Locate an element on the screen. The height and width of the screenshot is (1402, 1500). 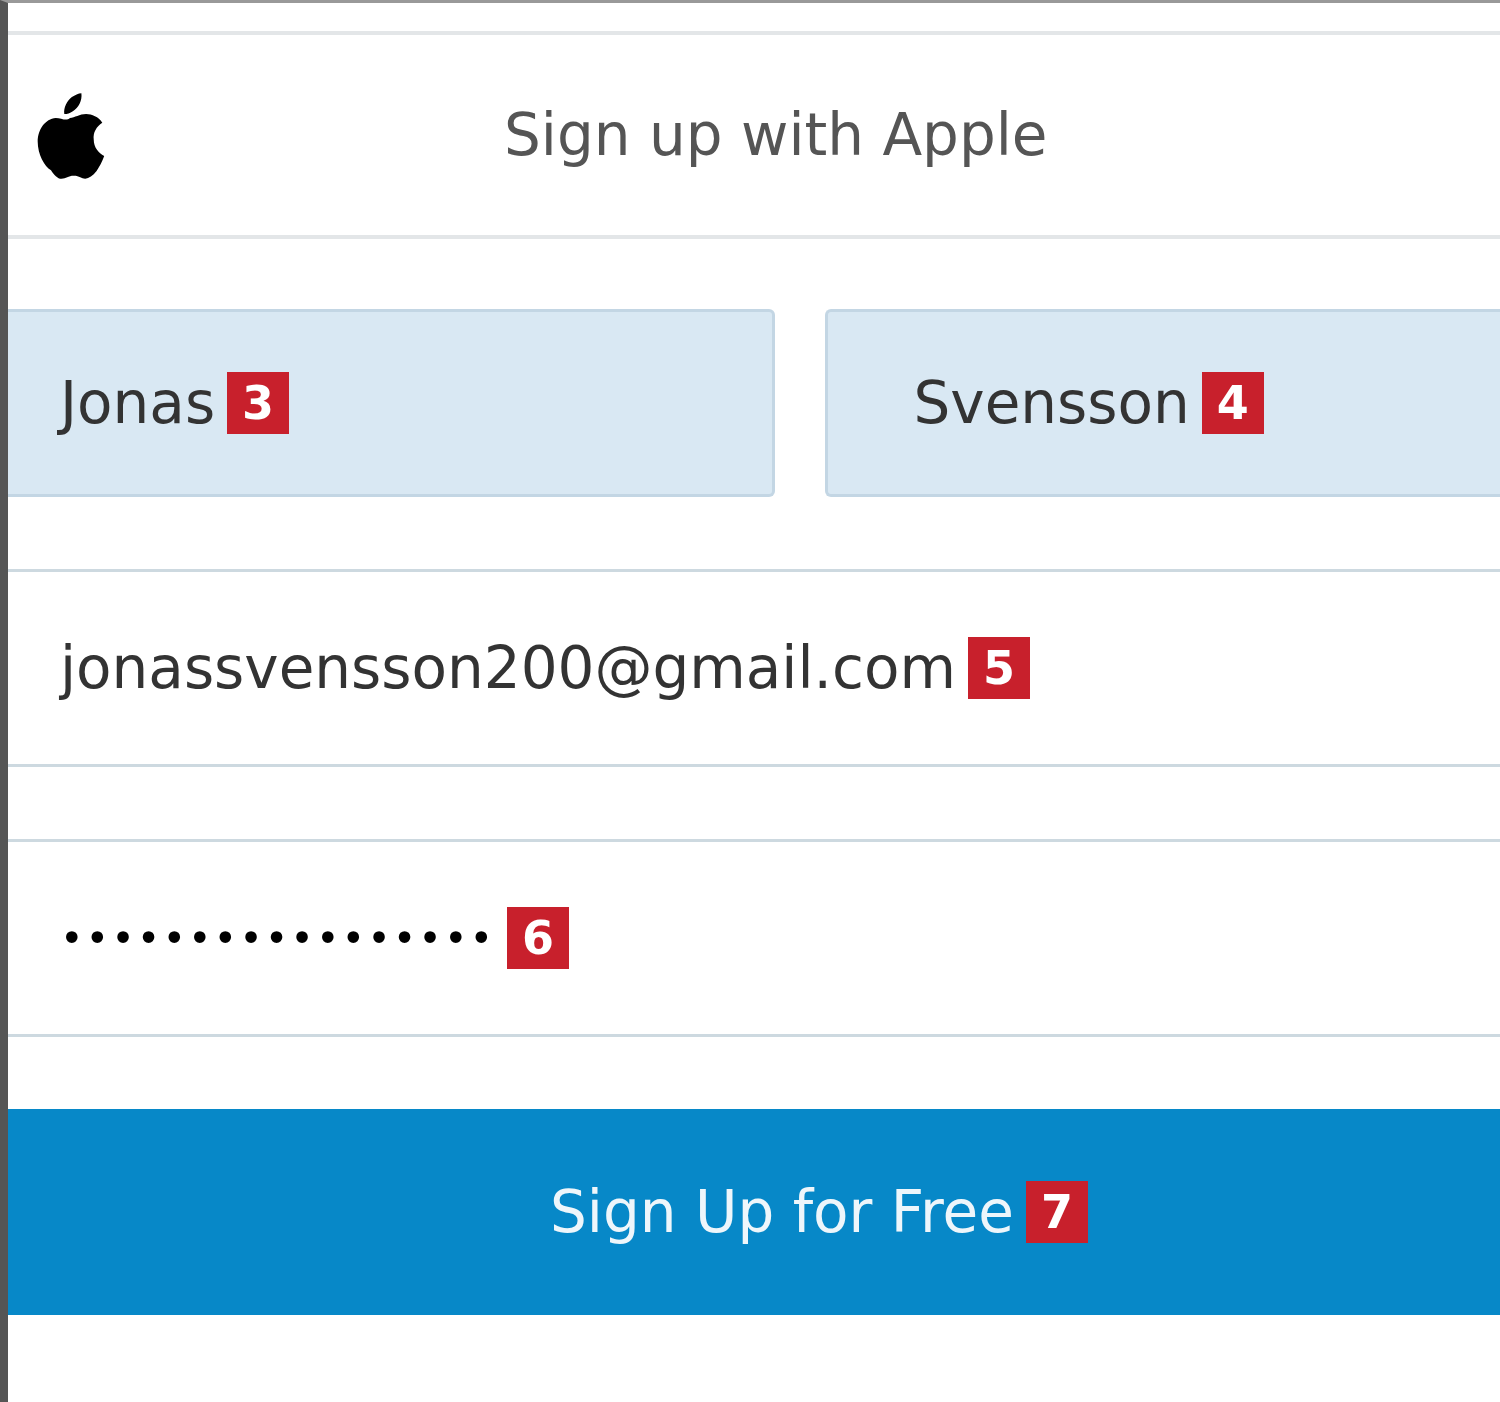
marker-badge: 4 is located at coordinates (1232, 403).